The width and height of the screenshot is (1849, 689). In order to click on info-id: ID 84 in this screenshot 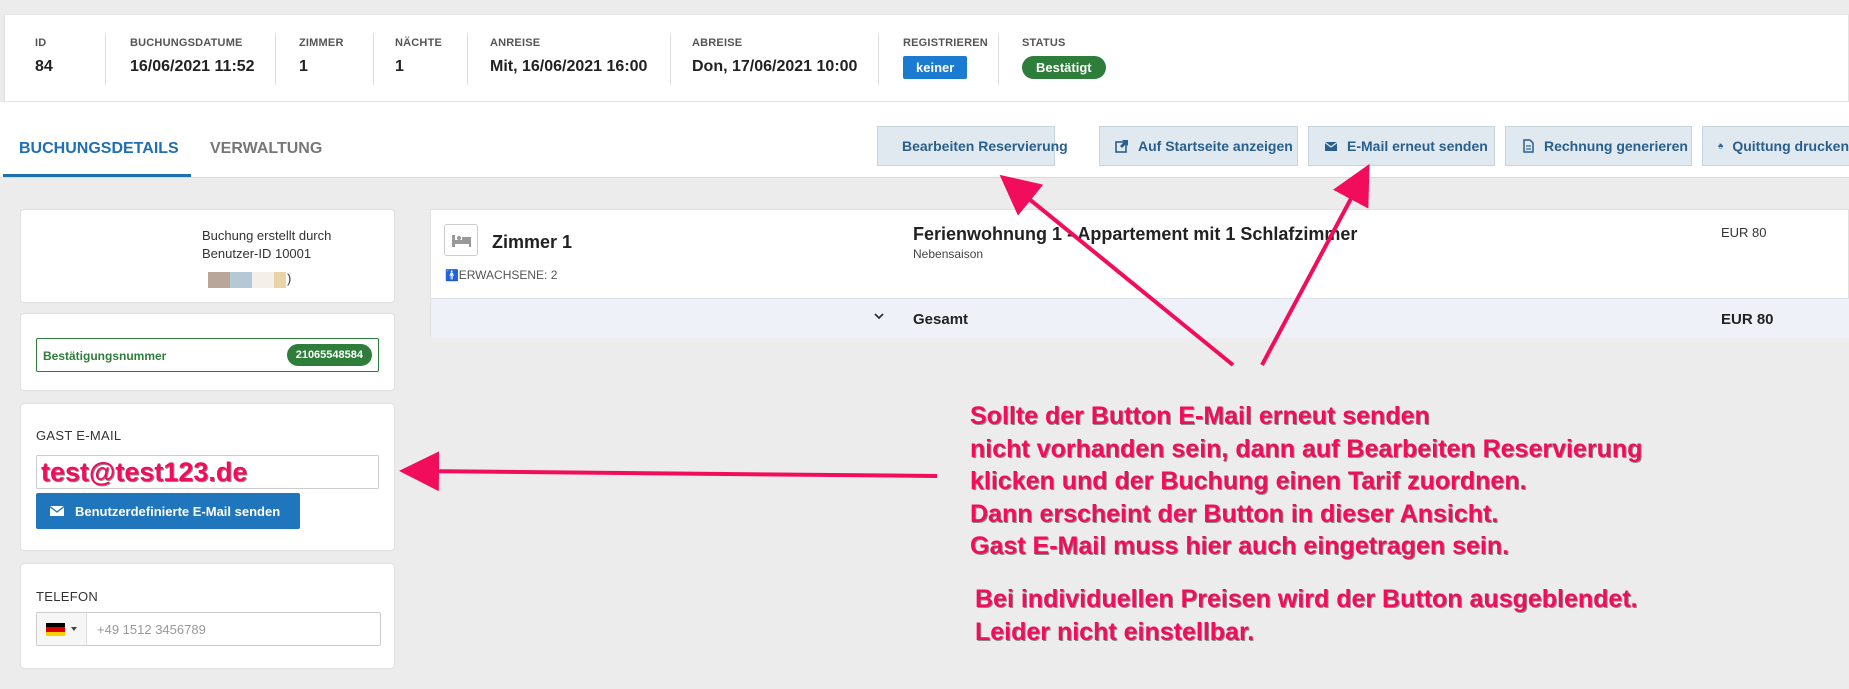, I will do `click(44, 59)`.